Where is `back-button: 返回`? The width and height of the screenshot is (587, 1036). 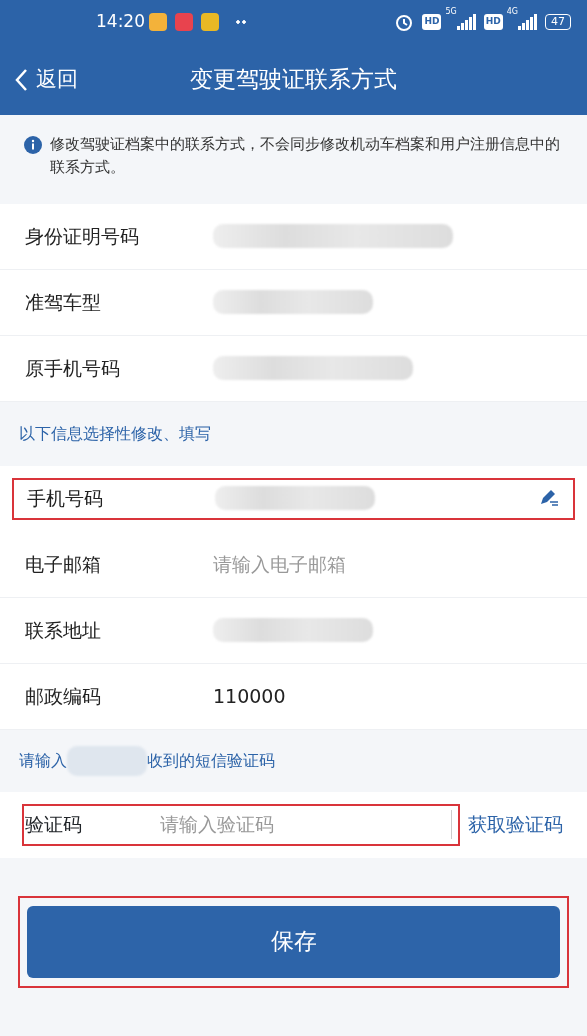
back-button: 返回 is located at coordinates (39, 79).